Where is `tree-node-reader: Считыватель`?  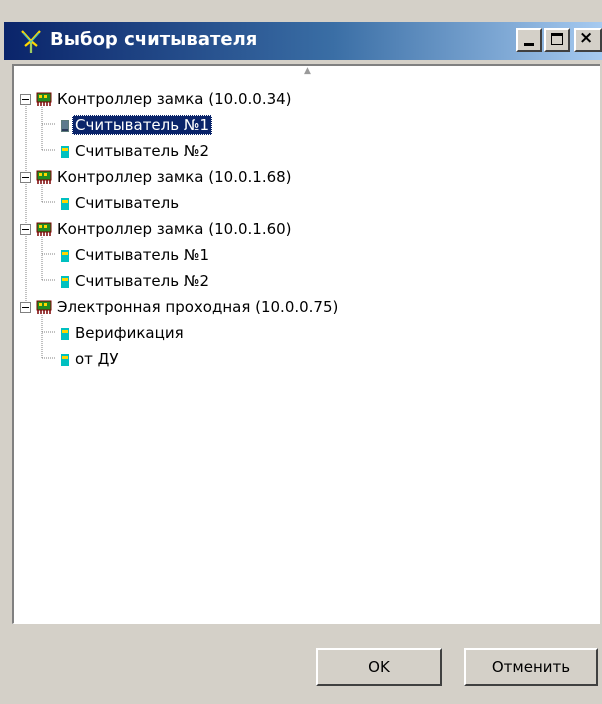
tree-node-reader: Считыватель is located at coordinates (304, 204).